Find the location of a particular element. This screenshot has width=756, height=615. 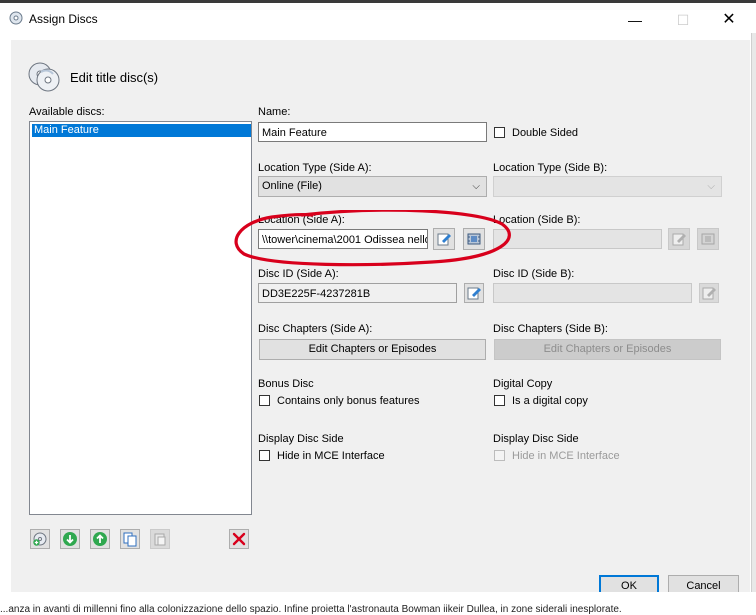

location-type-b-label: Location Type (Side B): is located at coordinates (550, 168).